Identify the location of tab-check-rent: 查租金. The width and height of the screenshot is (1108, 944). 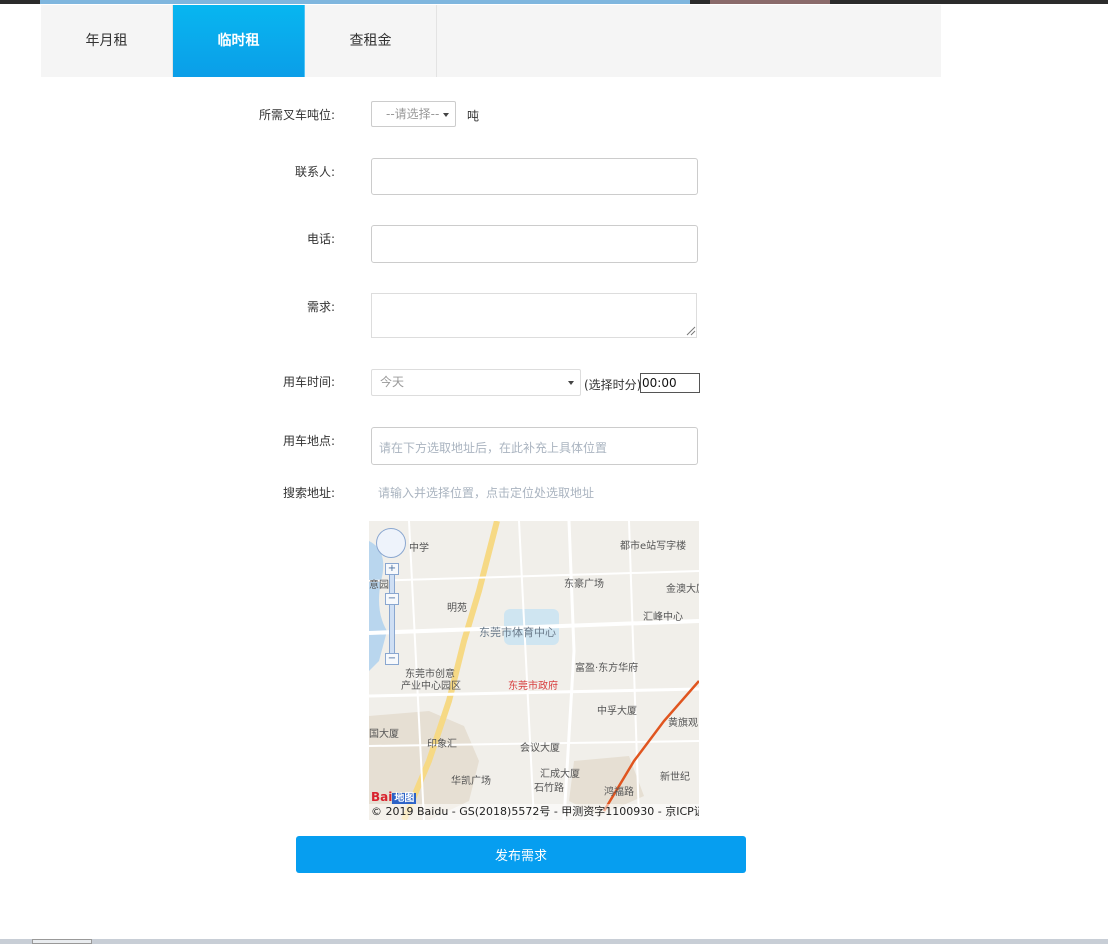
(371, 41).